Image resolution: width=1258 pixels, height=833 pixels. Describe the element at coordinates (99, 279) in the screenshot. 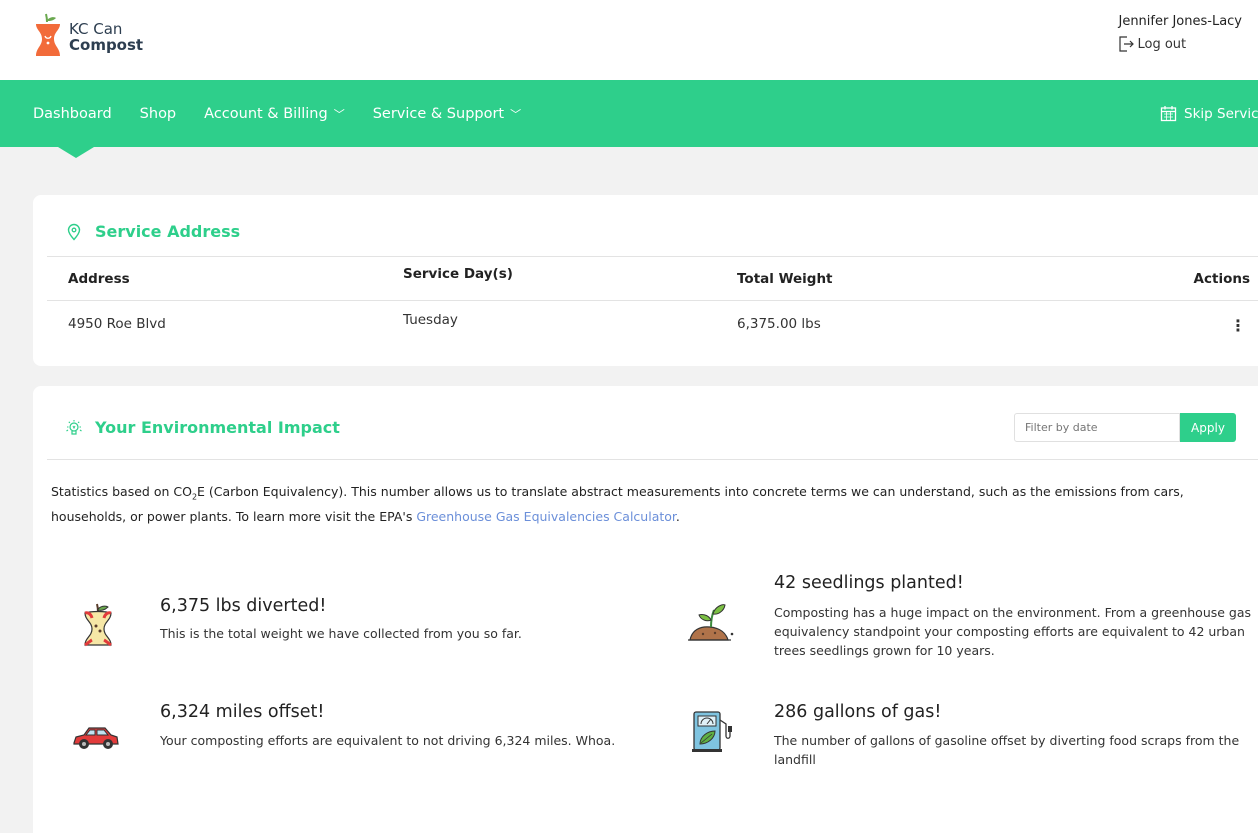

I see `column-header-address: Address` at that location.